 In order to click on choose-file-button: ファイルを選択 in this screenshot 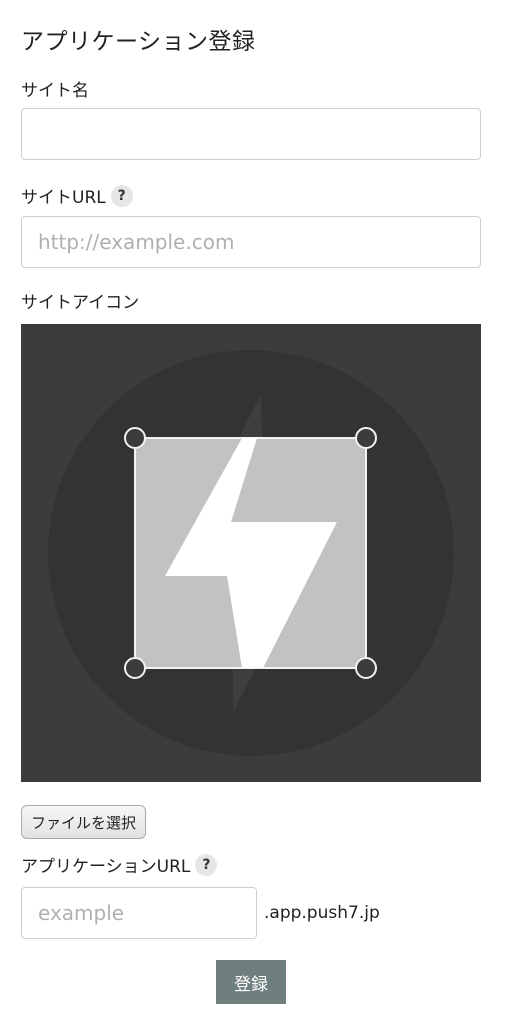, I will do `click(84, 822)`.